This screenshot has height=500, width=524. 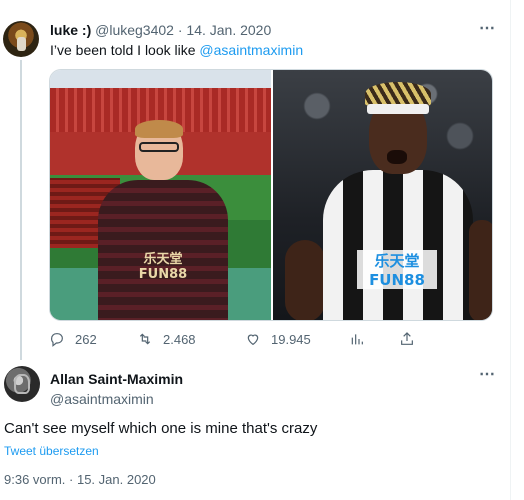 I want to click on like-count: 19.945, so click(x=291, y=339).